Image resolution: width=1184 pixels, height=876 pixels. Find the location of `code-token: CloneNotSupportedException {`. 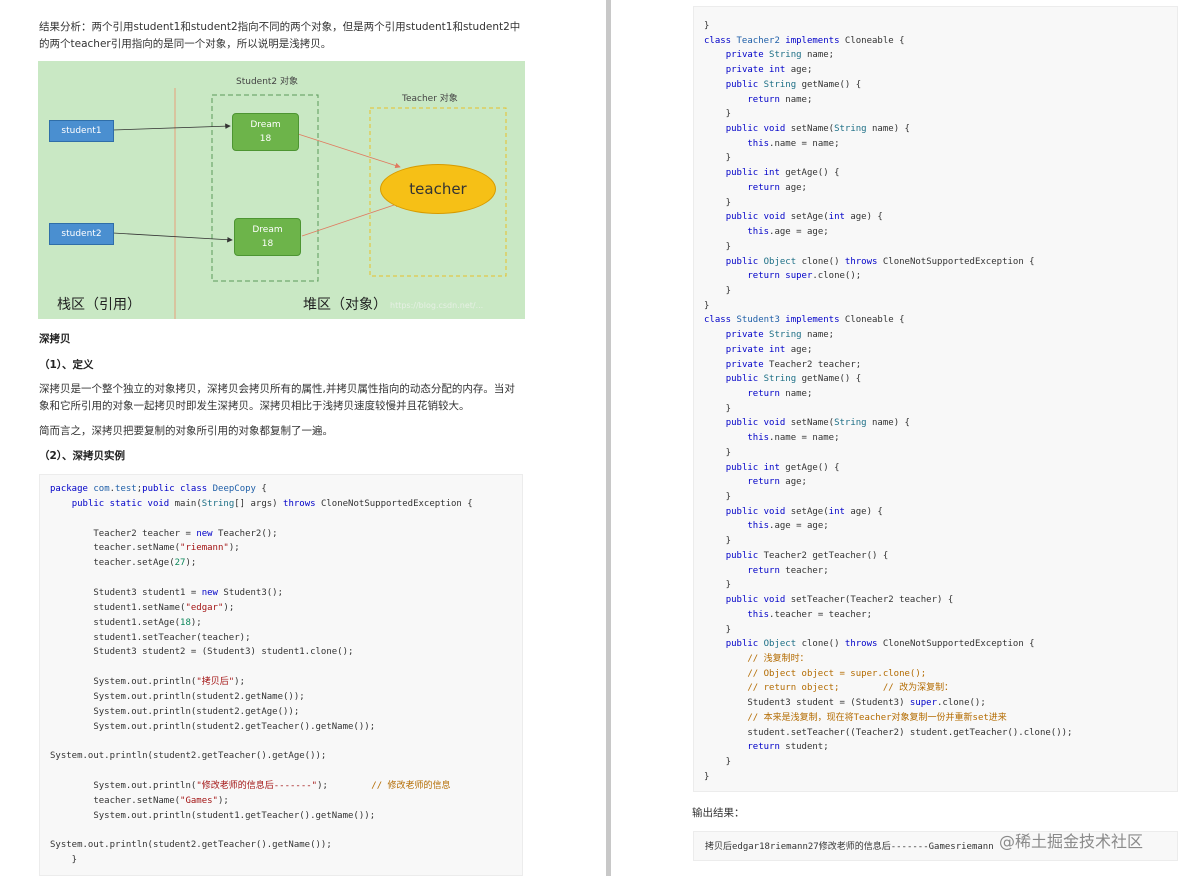

code-token: CloneNotSupportedException { is located at coordinates (958, 644).